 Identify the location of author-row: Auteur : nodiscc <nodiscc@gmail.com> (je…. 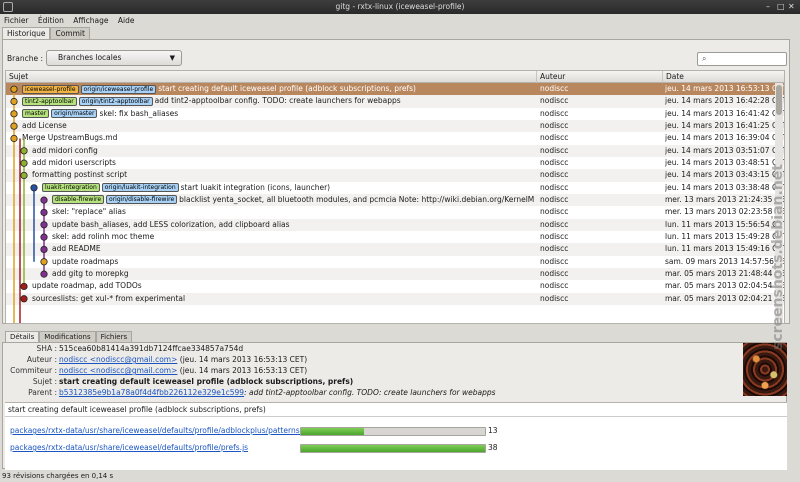
(368, 359).